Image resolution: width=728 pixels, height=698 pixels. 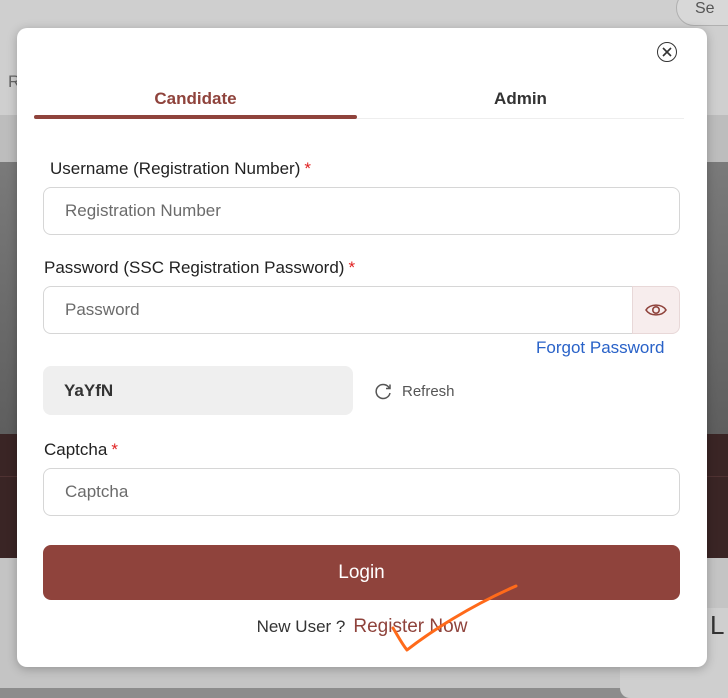 I want to click on background-heading-text: L, so click(x=717, y=625).